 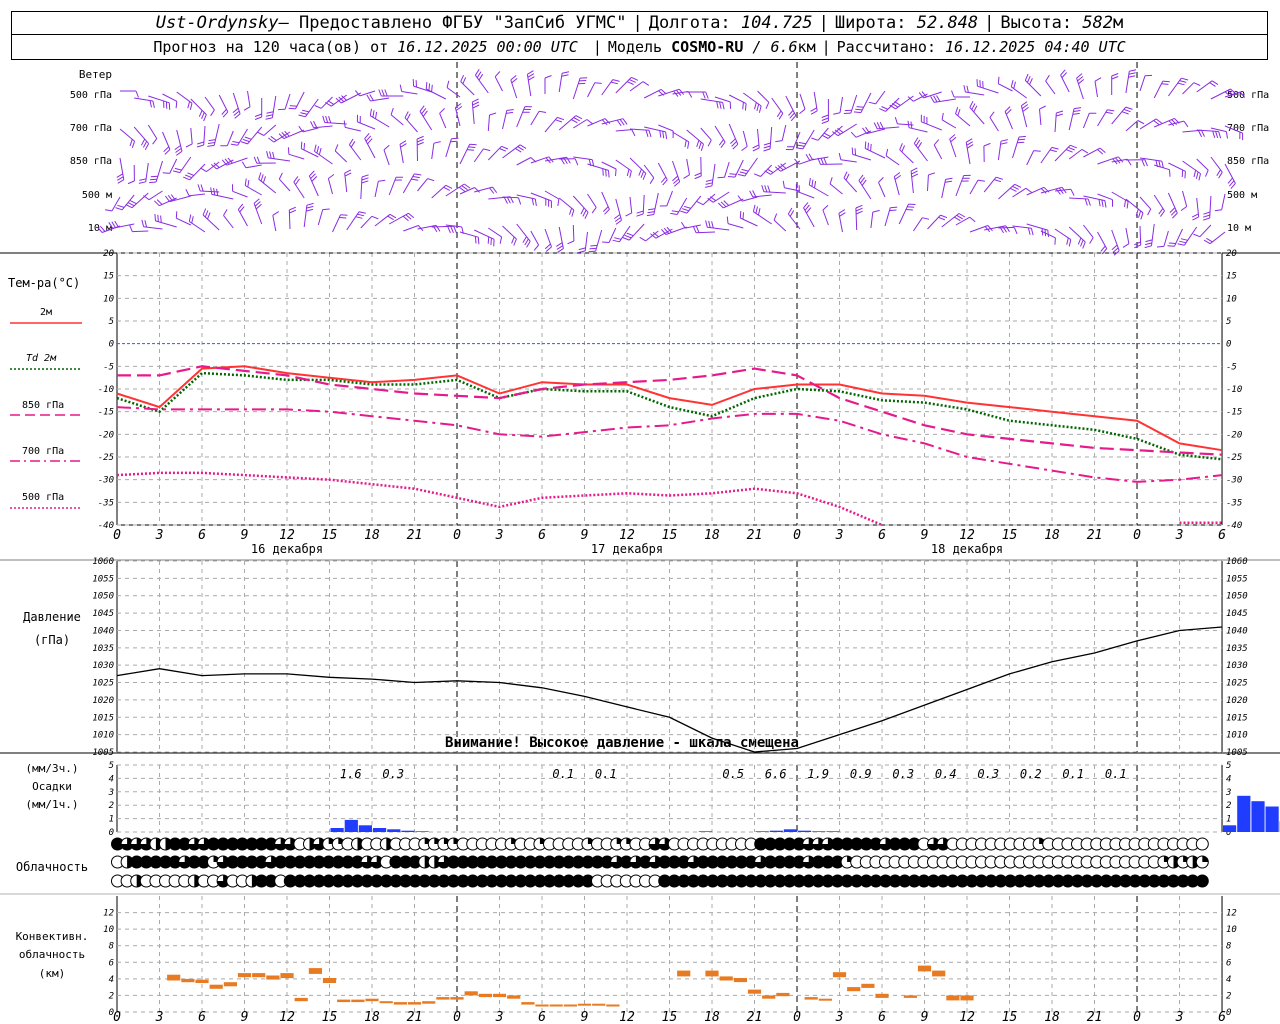 What do you see at coordinates (372, 535) in the screenshot?
I see `time-tick-label: 18` at bounding box center [372, 535].